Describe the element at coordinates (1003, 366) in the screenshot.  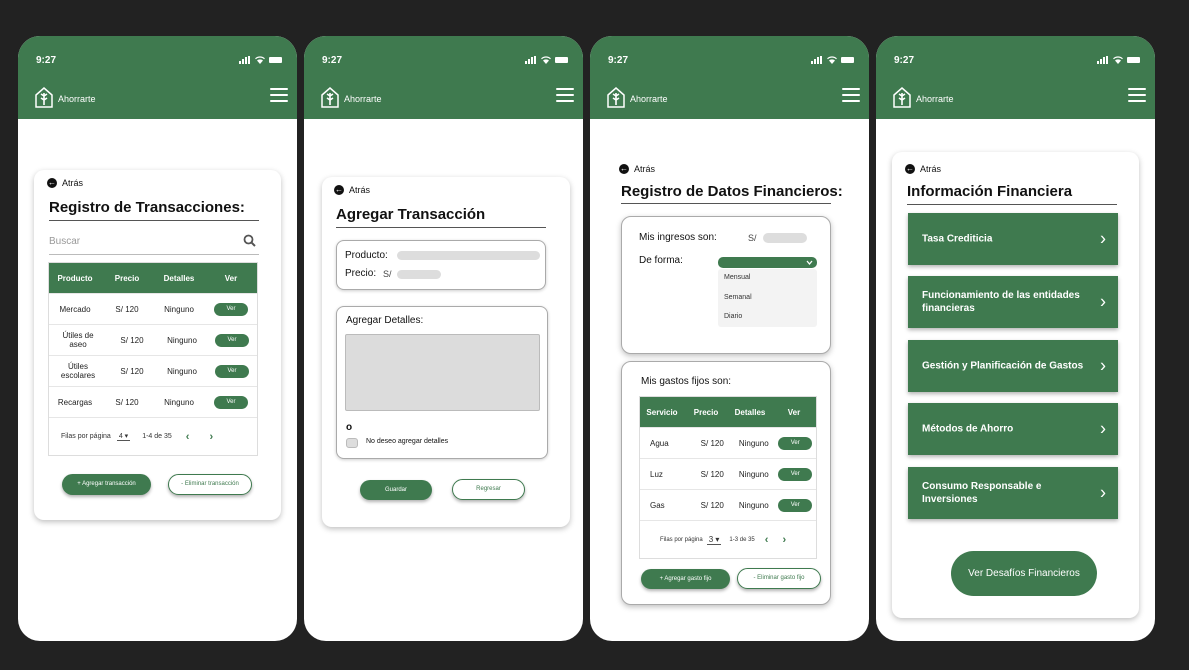
I see `topic-label: Gestión y Planificación de Gastos` at that location.